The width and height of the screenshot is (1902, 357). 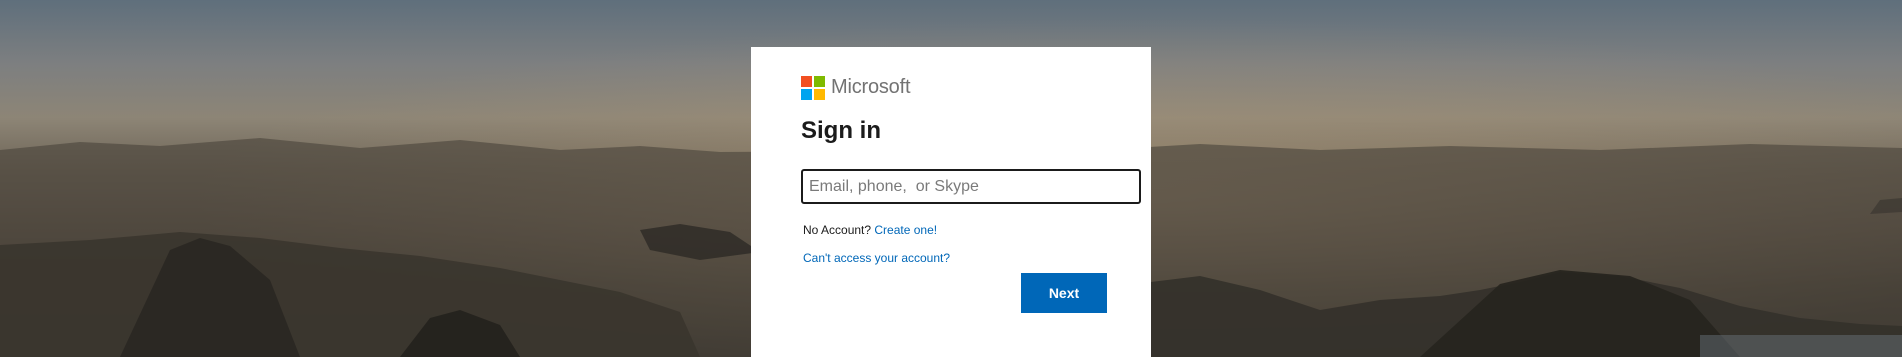 What do you see at coordinates (806, 81) in the screenshot?
I see `logo-red-square` at bounding box center [806, 81].